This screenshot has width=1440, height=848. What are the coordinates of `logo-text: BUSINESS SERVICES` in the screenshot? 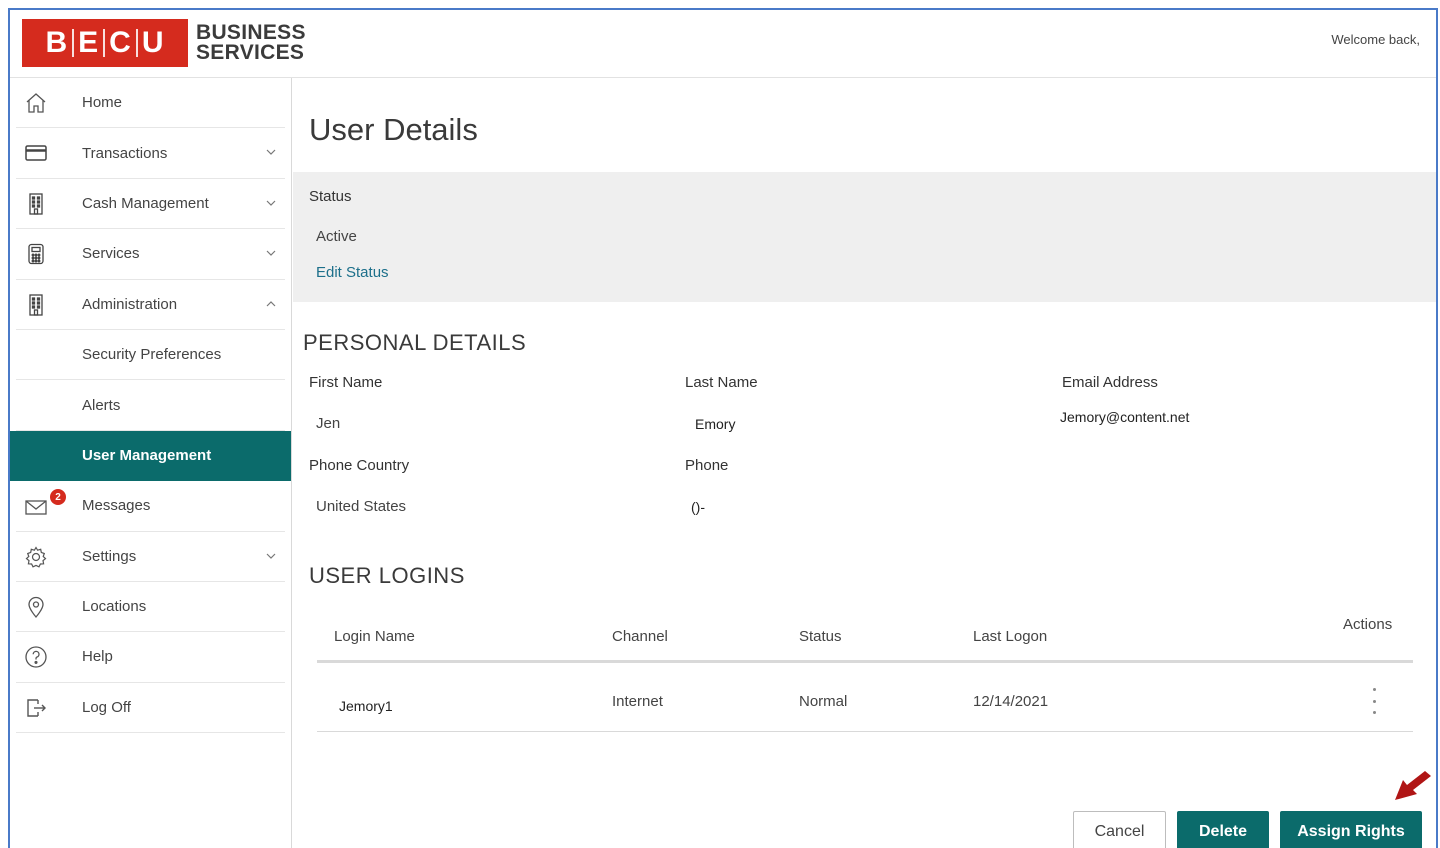 It's located at (251, 42).